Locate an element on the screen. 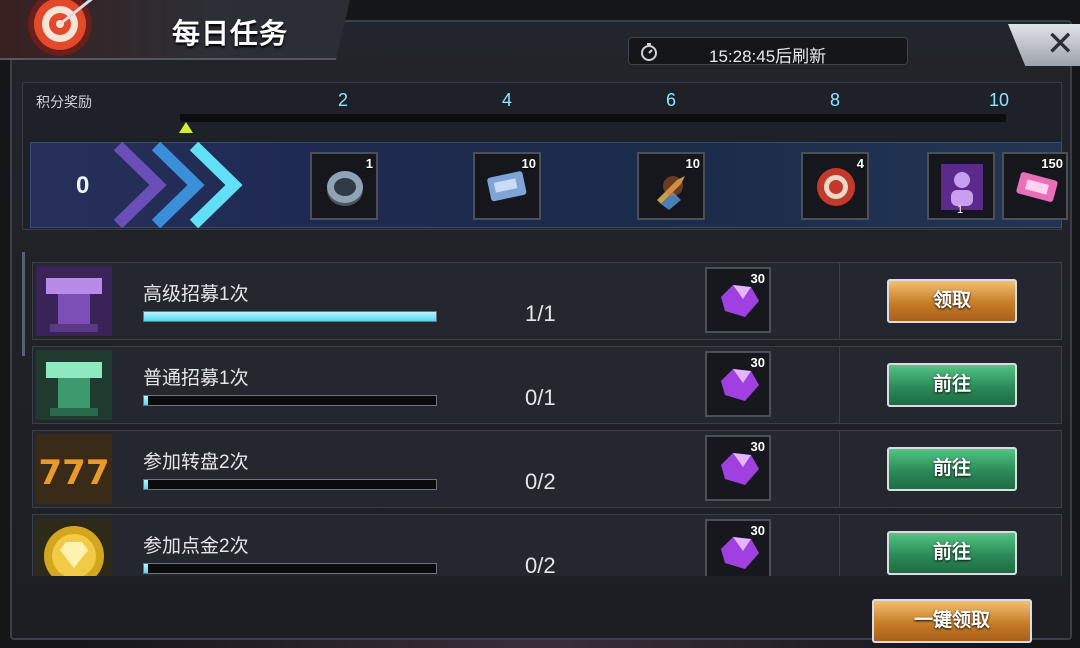 This screenshot has width=1080, height=648. claim-all-button: 一键领取 is located at coordinates (952, 621).